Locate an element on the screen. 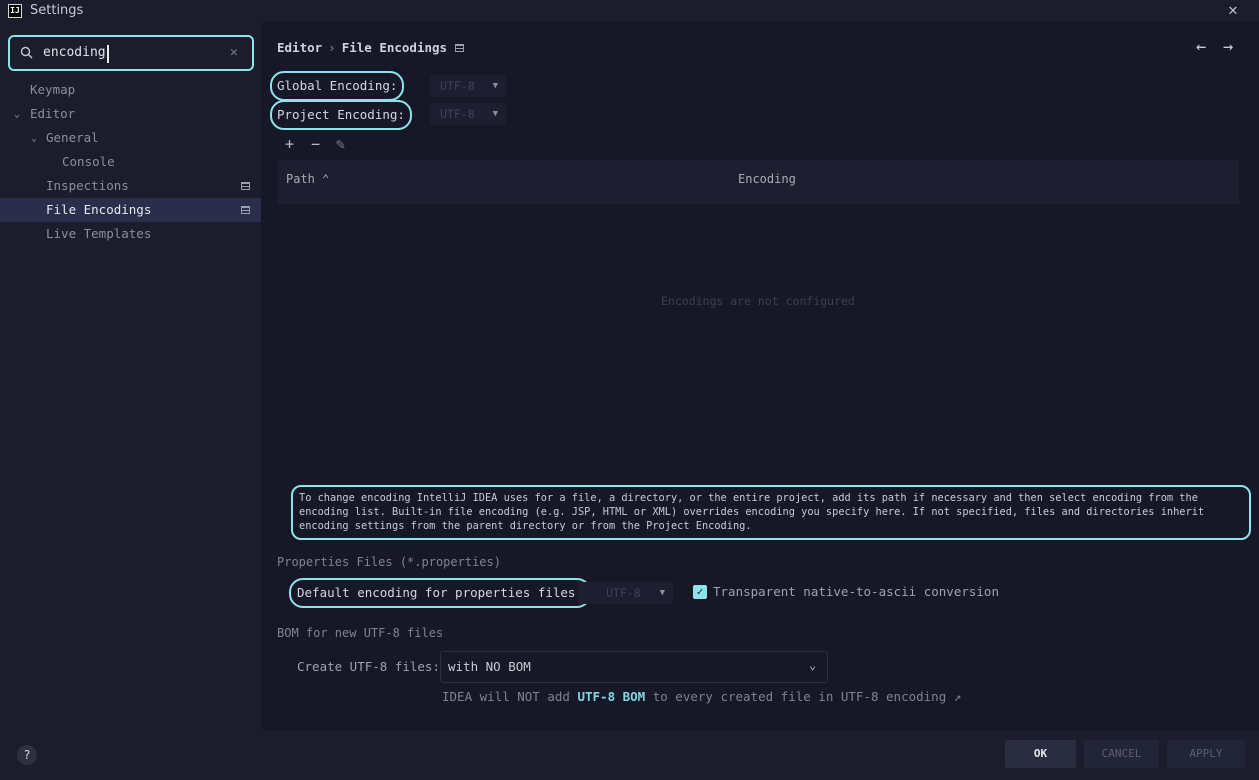 The height and width of the screenshot is (780, 1259). title-bar: IJ Settings ✕ is located at coordinates (629, 11).